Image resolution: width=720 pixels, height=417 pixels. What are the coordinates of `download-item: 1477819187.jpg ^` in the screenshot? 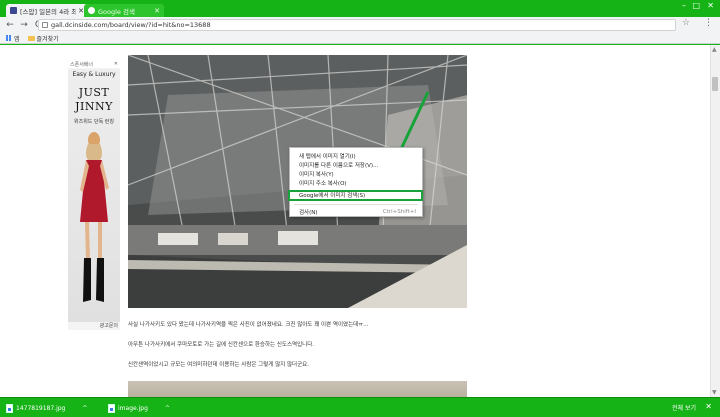 It's located at (46, 408).